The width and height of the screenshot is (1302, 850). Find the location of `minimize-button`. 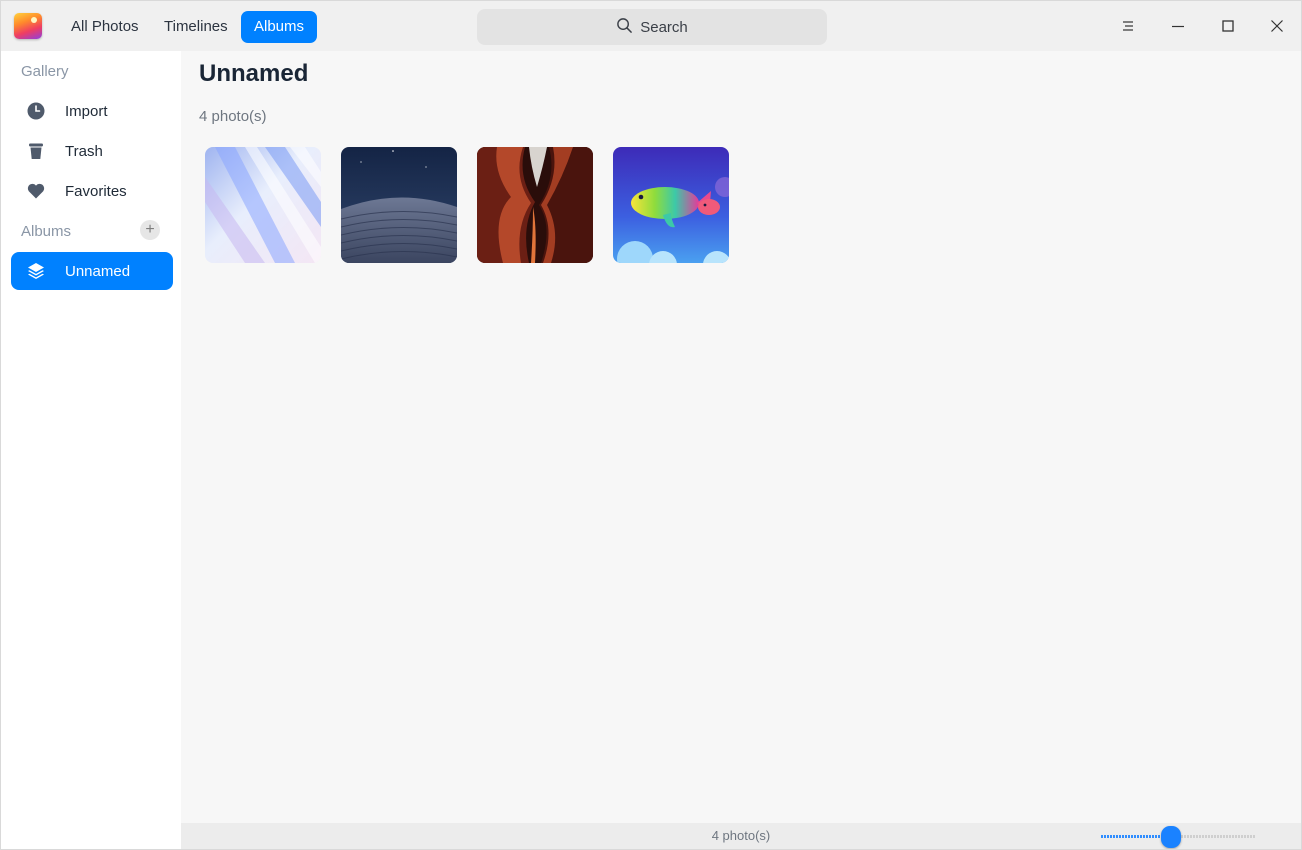

minimize-button is located at coordinates (1178, 26).